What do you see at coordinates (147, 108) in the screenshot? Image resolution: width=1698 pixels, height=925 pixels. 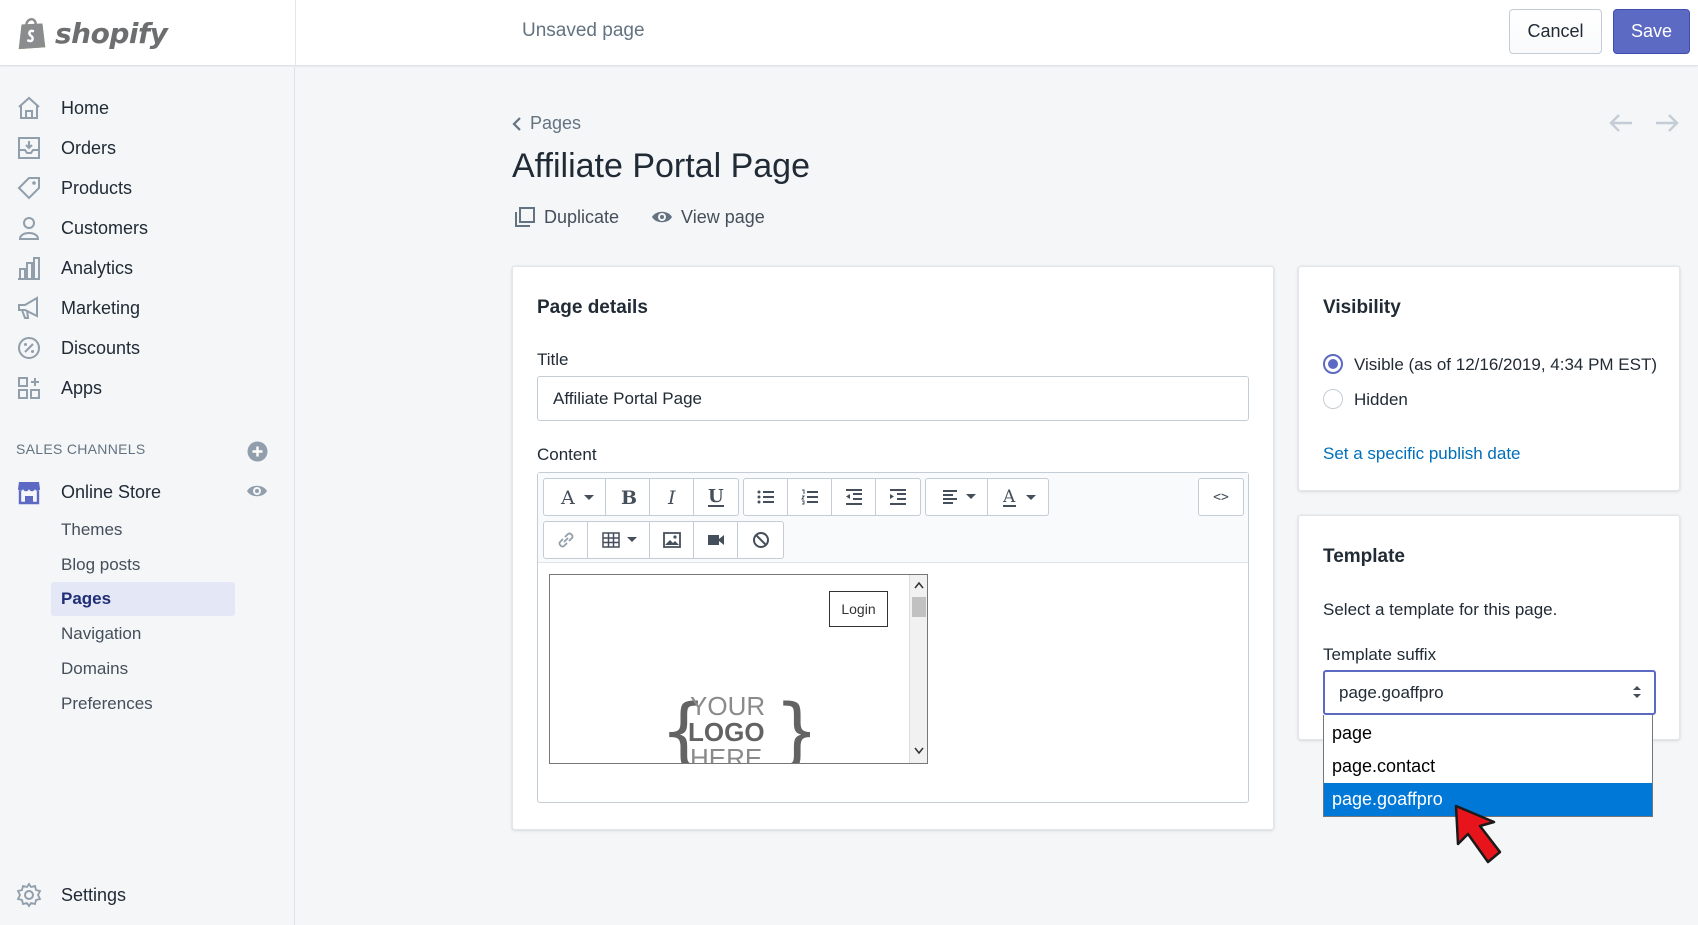 I see `sidebar-item-home: Home` at bounding box center [147, 108].